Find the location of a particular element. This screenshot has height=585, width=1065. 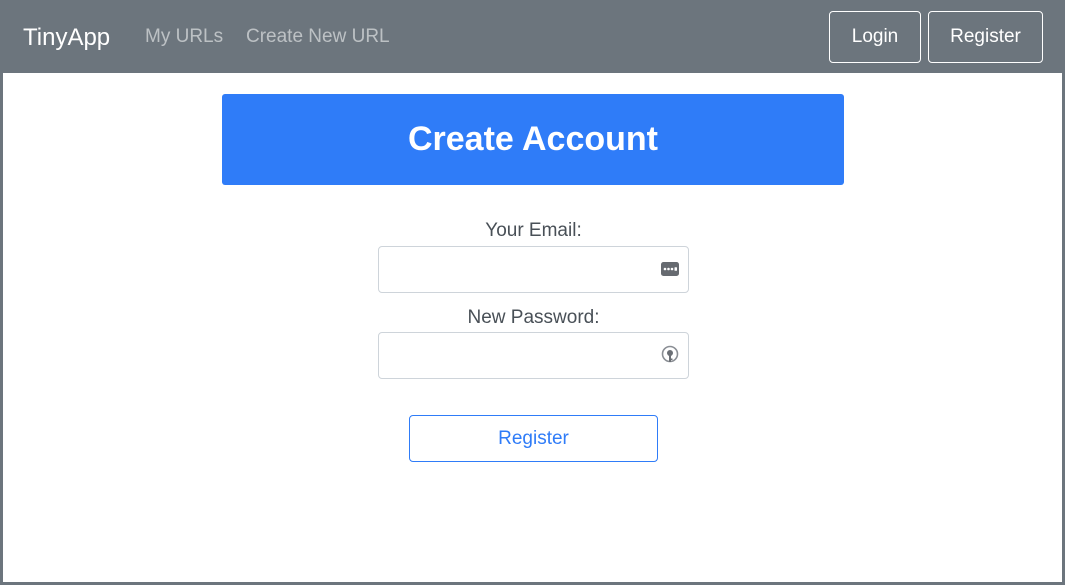

register-submit-button: Register is located at coordinates (533, 438).